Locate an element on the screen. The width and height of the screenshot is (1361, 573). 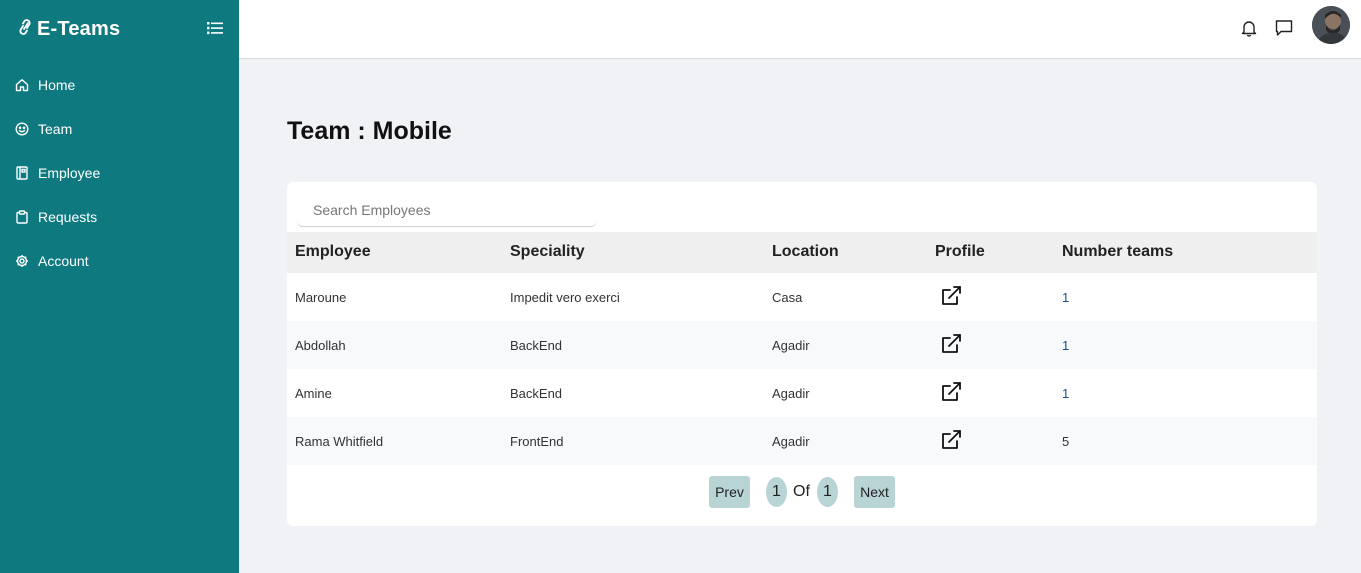
page-title: Team : Mobile is located at coordinates (369, 131).